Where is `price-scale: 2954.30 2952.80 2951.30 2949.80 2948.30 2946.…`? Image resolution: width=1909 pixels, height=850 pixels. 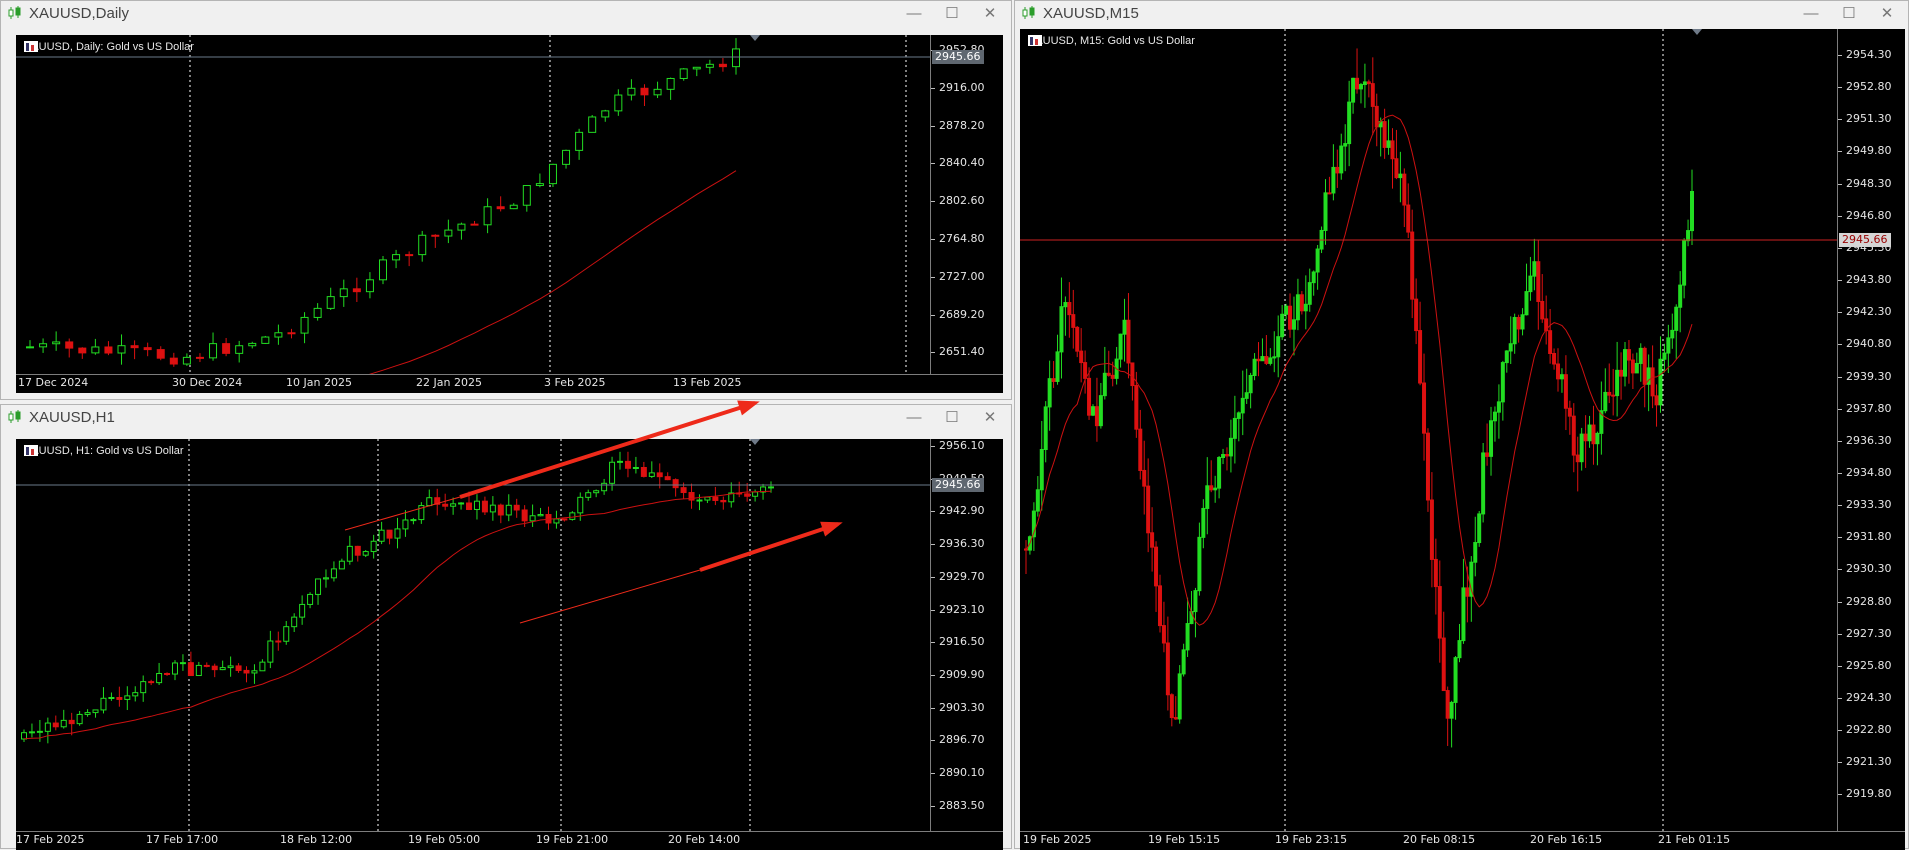 price-scale: 2954.30 2952.80 2951.30 2949.80 2948.30 2946.… is located at coordinates (1871, 430).